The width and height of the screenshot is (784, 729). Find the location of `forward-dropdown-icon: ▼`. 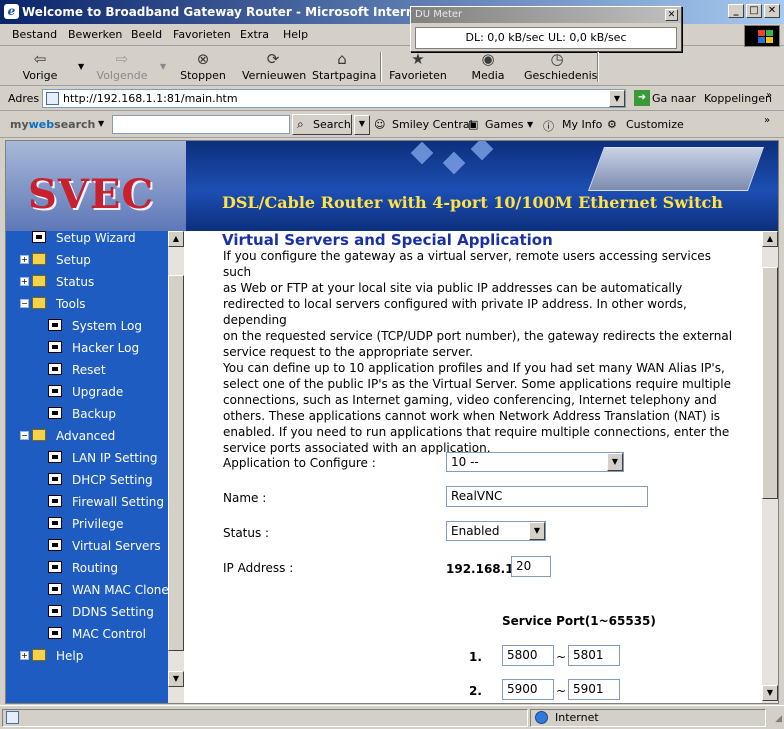

forward-dropdown-icon: ▼ is located at coordinates (163, 66).